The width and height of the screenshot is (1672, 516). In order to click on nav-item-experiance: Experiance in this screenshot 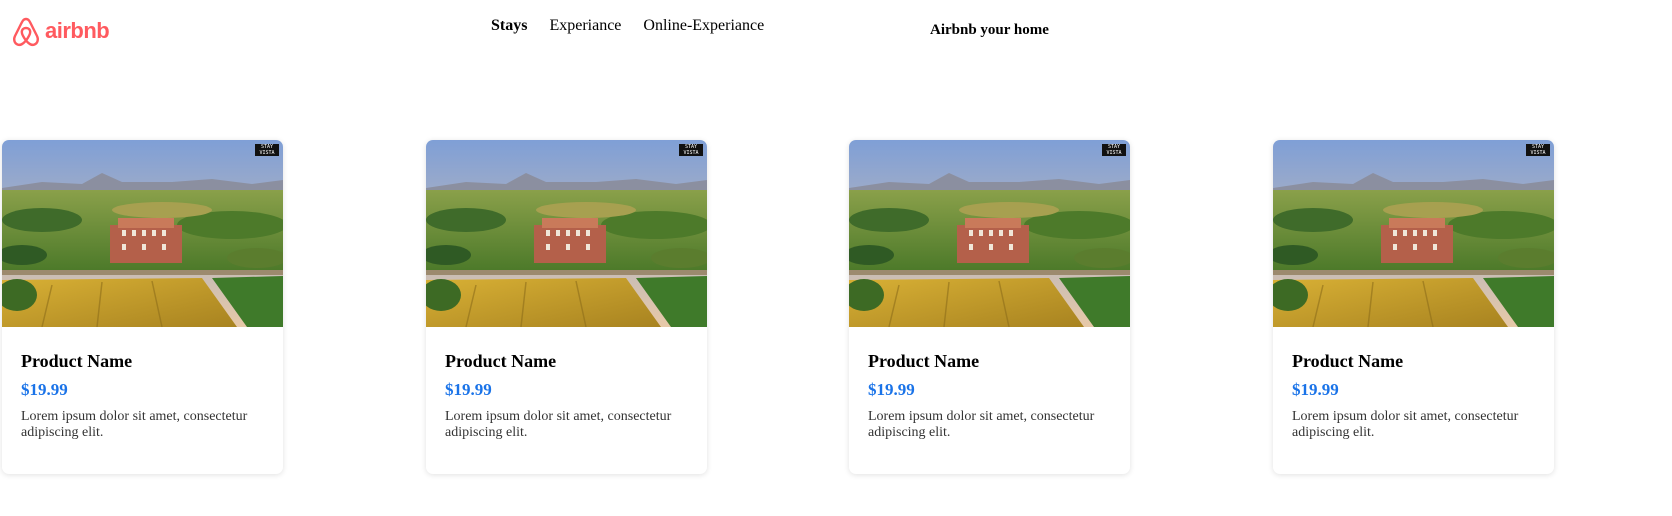, I will do `click(585, 26)`.